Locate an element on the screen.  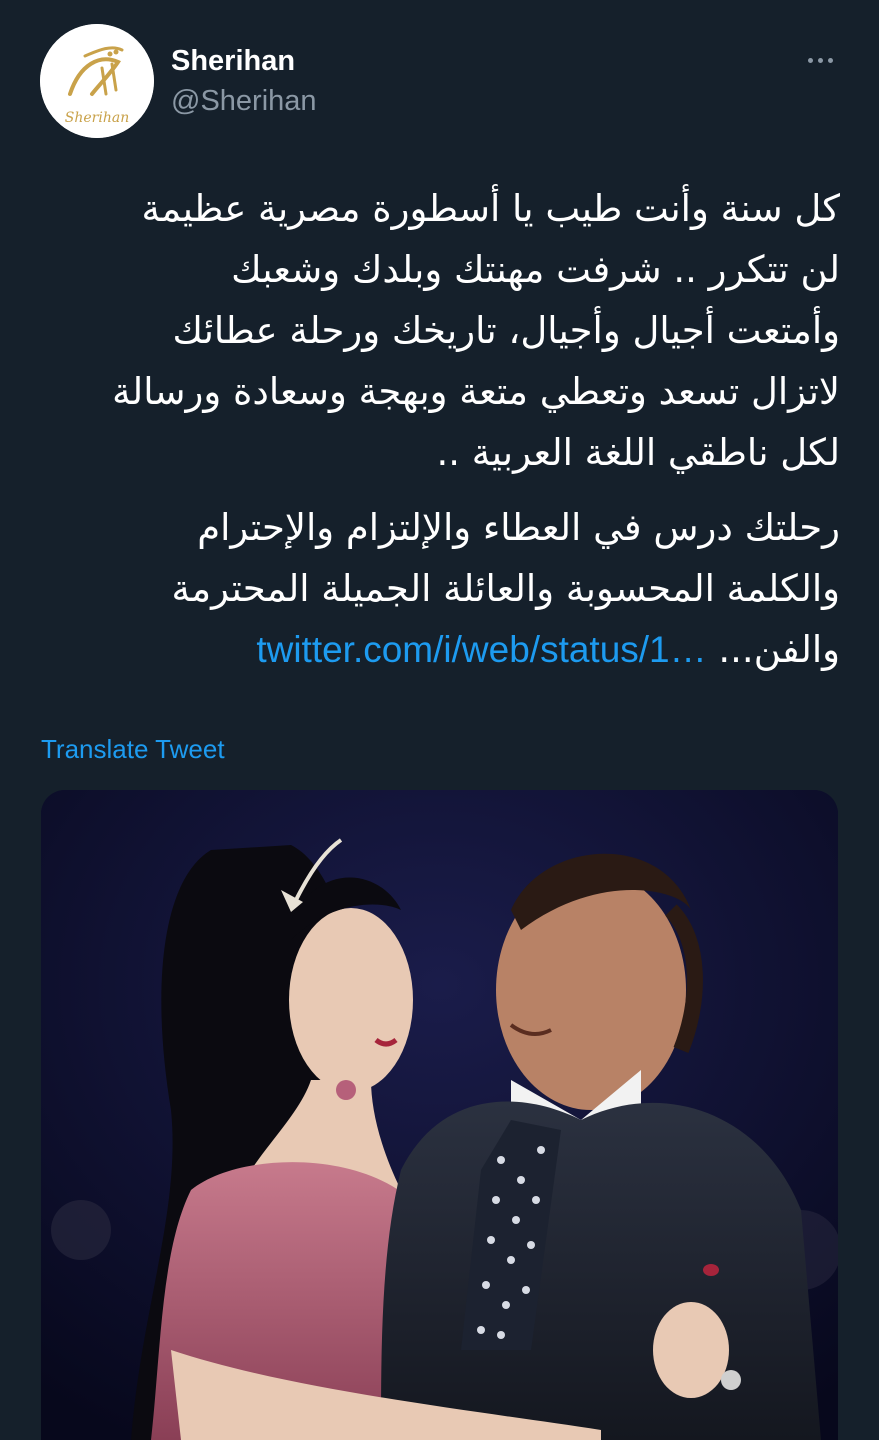
tweet-line: لن تتكرر .. شرفت مهنتك وبلدك وشعبك is located at coordinates (535, 269).